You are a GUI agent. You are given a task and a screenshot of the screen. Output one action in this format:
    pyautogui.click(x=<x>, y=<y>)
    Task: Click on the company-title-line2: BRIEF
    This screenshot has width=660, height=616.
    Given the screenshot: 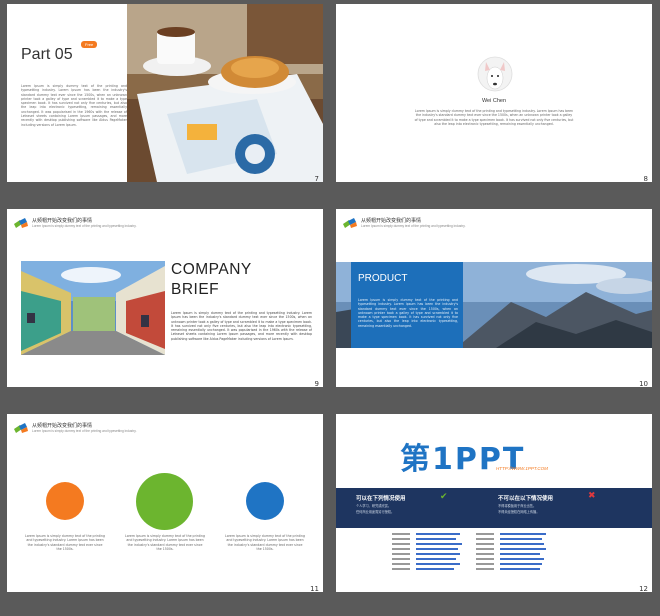 What is the action you would take?
    pyautogui.click(x=195, y=289)
    